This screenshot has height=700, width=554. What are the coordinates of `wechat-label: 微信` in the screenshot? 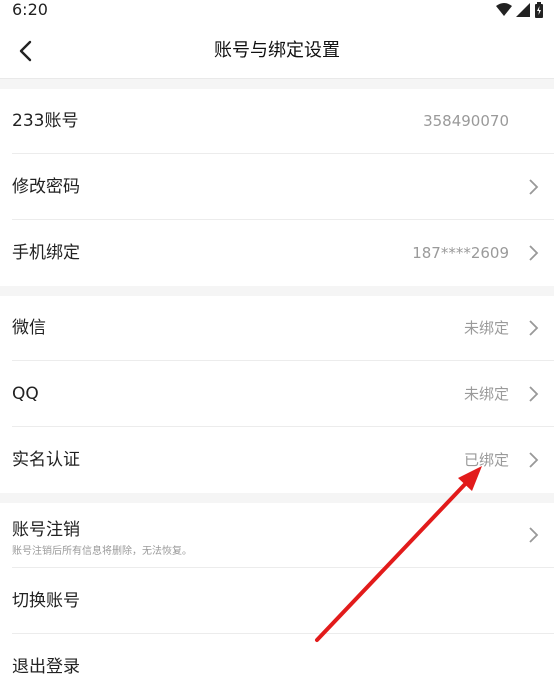 It's located at (29, 328).